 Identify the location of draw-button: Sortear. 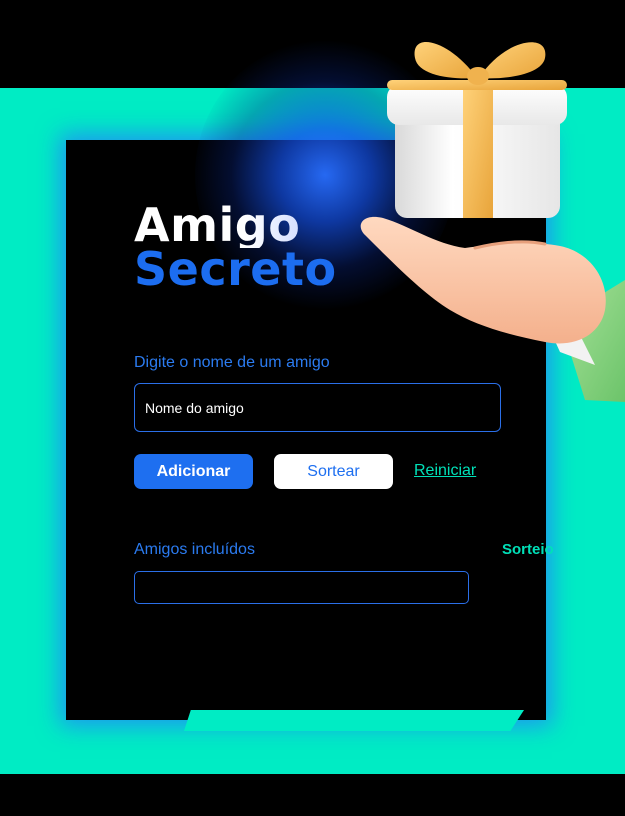
(333, 471).